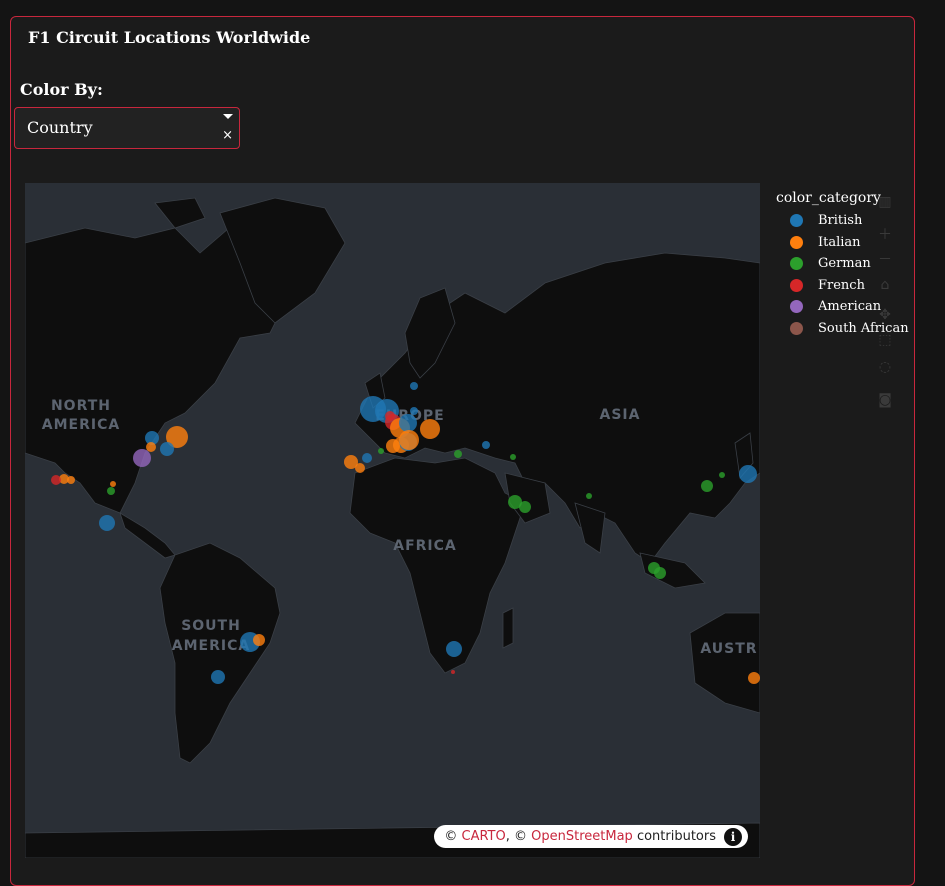 This screenshot has height=886, width=945. Describe the element at coordinates (839, 242) in the screenshot. I see `legend-item-label: Italian` at that location.